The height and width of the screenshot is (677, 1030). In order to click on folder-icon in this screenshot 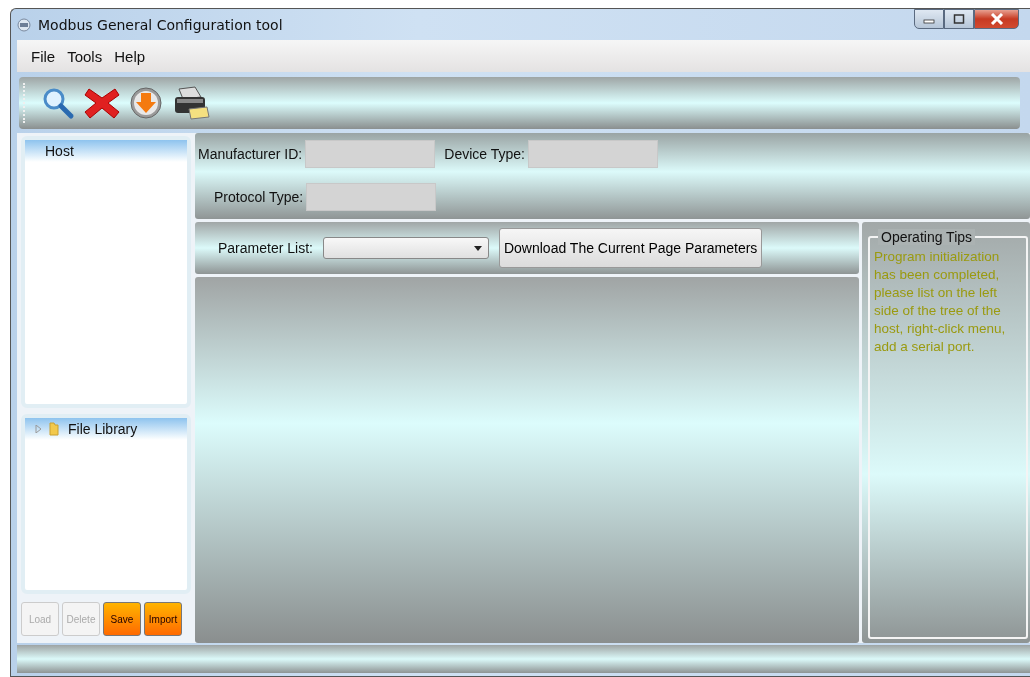, I will do `click(55, 429)`.